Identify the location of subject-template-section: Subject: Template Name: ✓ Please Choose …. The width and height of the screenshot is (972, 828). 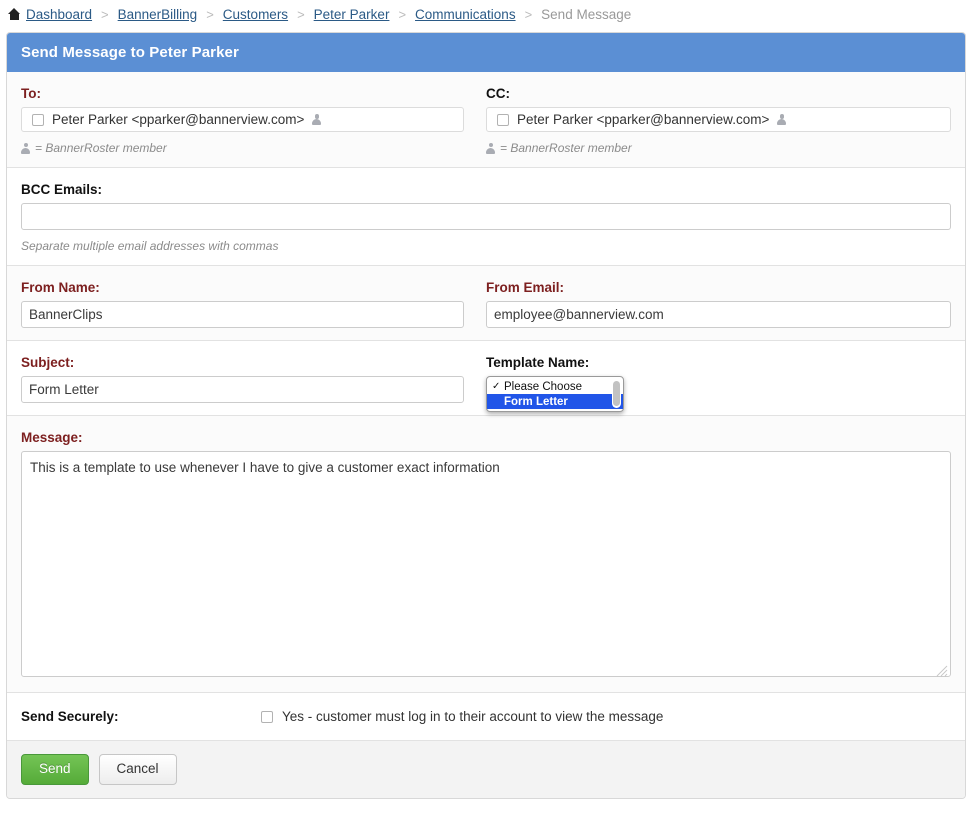
(486, 378).